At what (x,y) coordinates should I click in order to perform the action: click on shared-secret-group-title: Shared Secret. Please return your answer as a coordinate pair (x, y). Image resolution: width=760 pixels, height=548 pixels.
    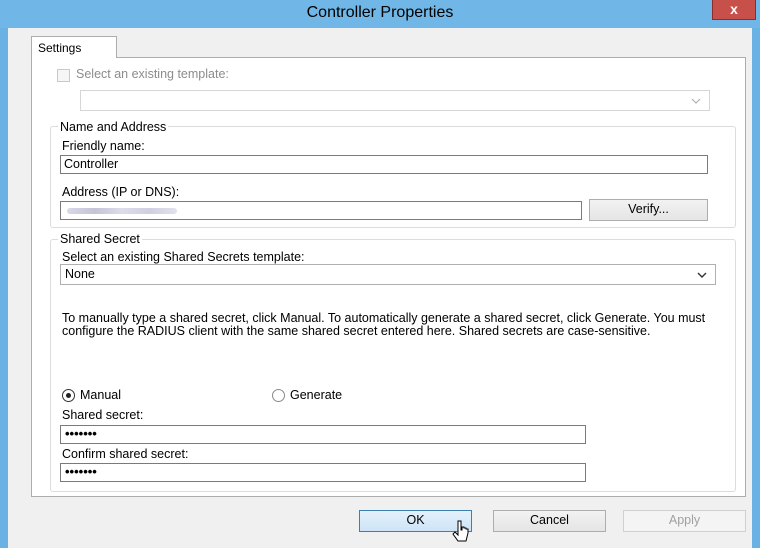
    Looking at the image, I should click on (100, 239).